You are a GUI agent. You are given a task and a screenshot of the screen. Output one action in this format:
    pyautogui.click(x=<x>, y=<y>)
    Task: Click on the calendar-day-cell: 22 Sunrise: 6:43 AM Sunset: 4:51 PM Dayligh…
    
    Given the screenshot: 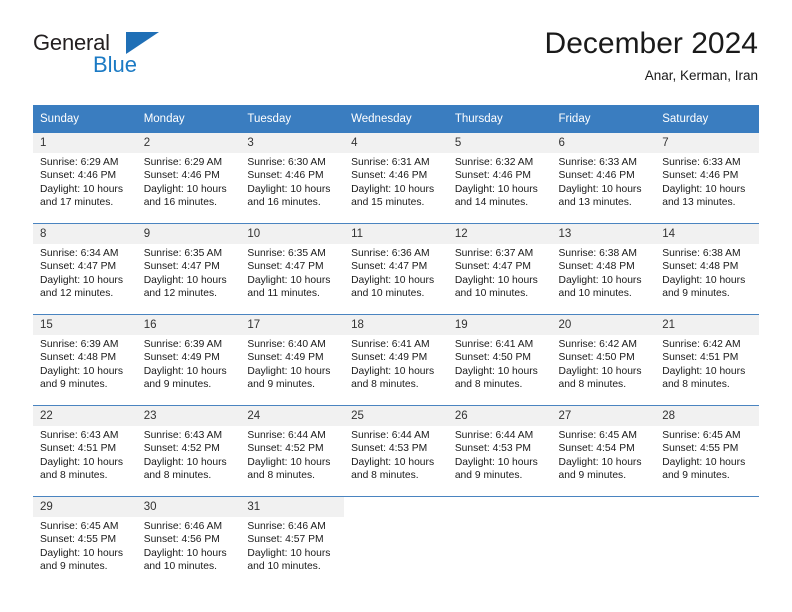 What is the action you would take?
    pyautogui.click(x=85, y=451)
    